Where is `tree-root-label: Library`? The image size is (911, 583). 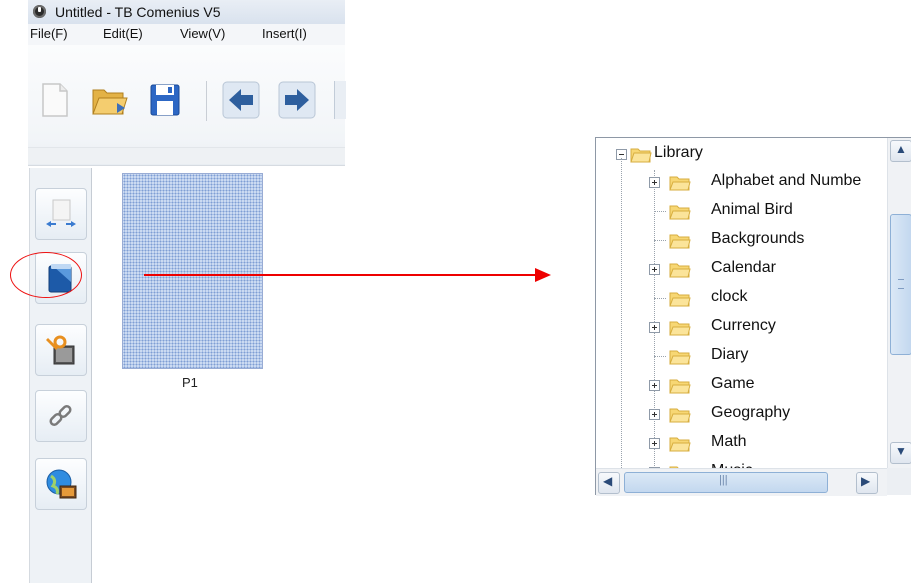 tree-root-label: Library is located at coordinates (678, 152).